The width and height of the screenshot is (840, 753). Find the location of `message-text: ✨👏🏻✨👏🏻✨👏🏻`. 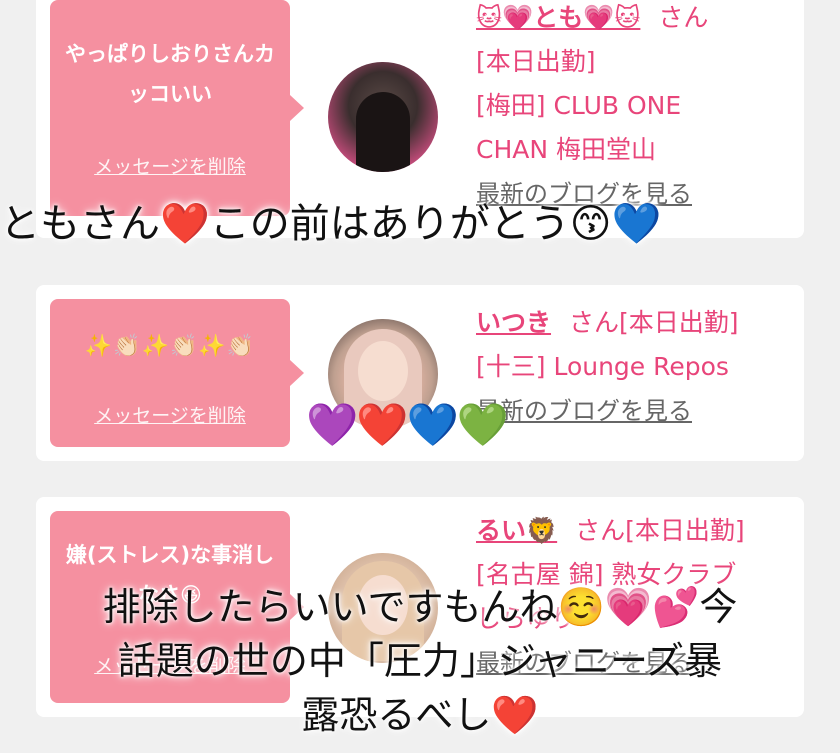

message-text: ✨👏🏻✨👏🏻✨👏🏻 is located at coordinates (170, 346).